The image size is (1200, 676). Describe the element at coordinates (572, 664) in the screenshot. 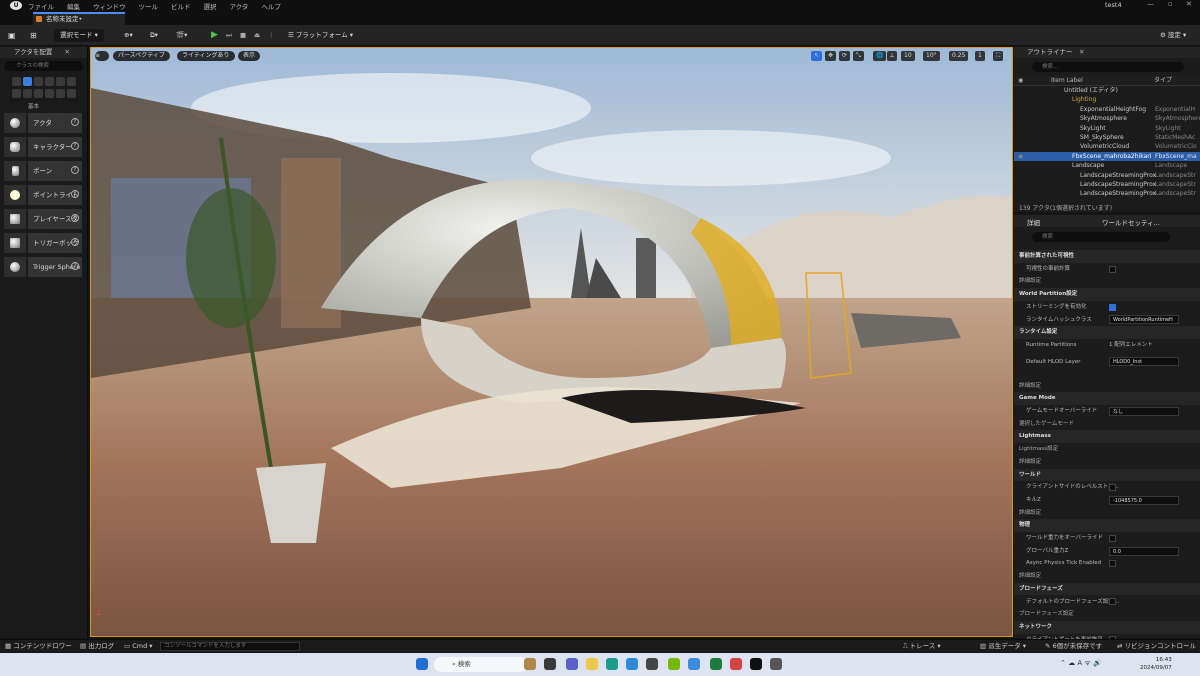

I see `teams-icon` at that location.